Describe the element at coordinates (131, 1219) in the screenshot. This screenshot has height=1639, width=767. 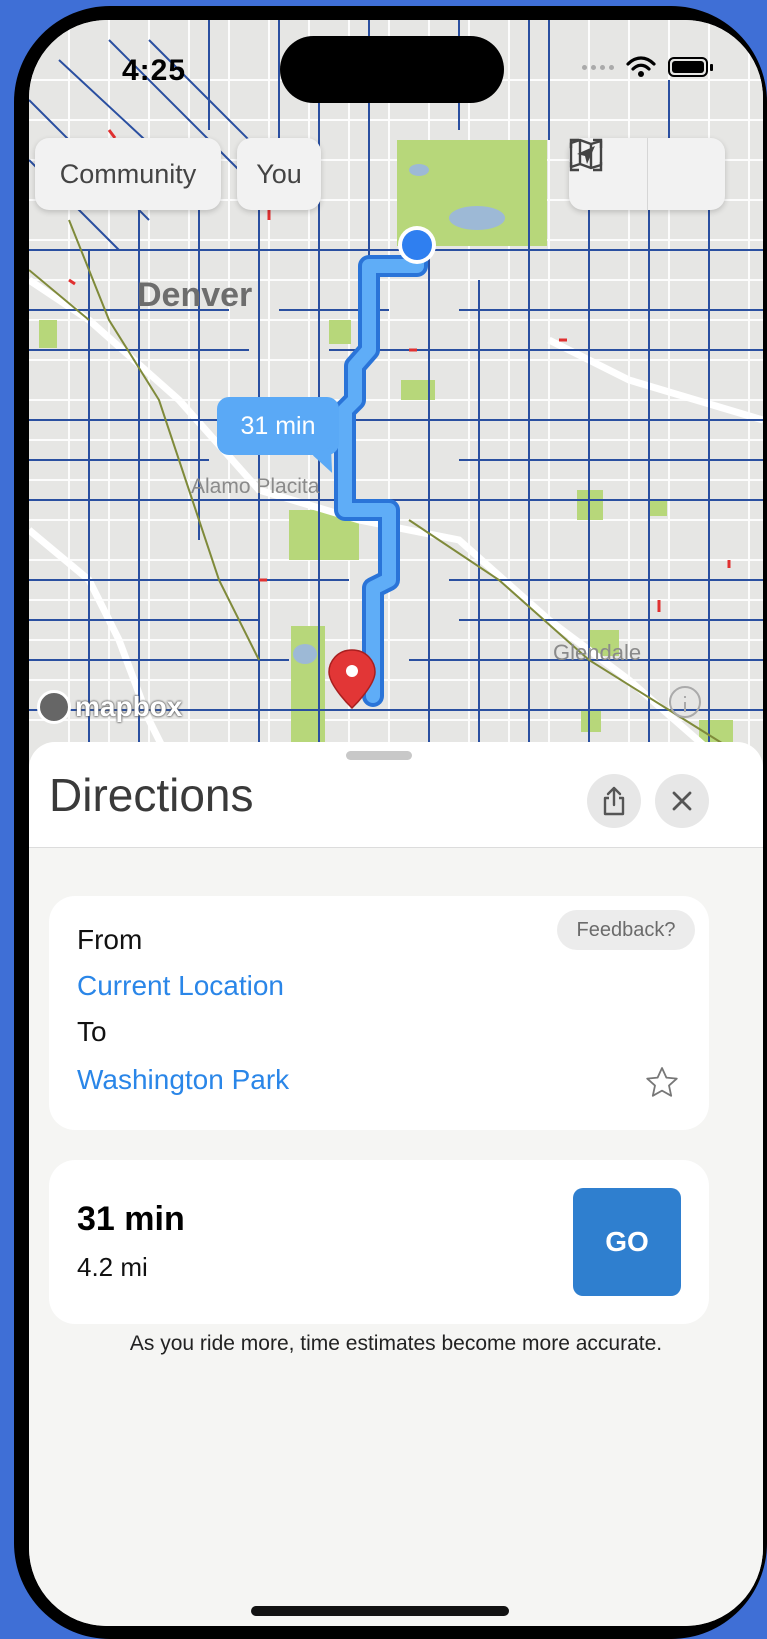
I see `route-duration: 31 min` at that location.